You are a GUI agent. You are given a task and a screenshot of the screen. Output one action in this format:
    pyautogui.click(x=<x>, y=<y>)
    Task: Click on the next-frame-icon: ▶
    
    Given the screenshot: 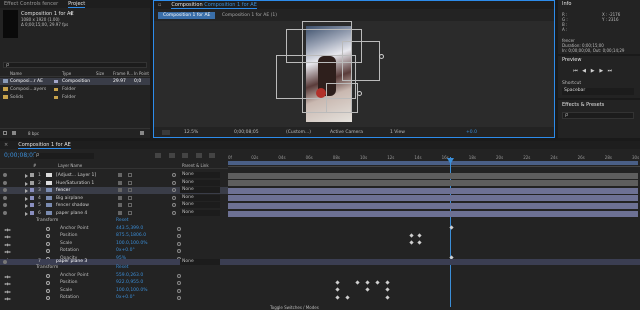 What is the action you would take?
    pyautogui.click(x=601, y=71)
    